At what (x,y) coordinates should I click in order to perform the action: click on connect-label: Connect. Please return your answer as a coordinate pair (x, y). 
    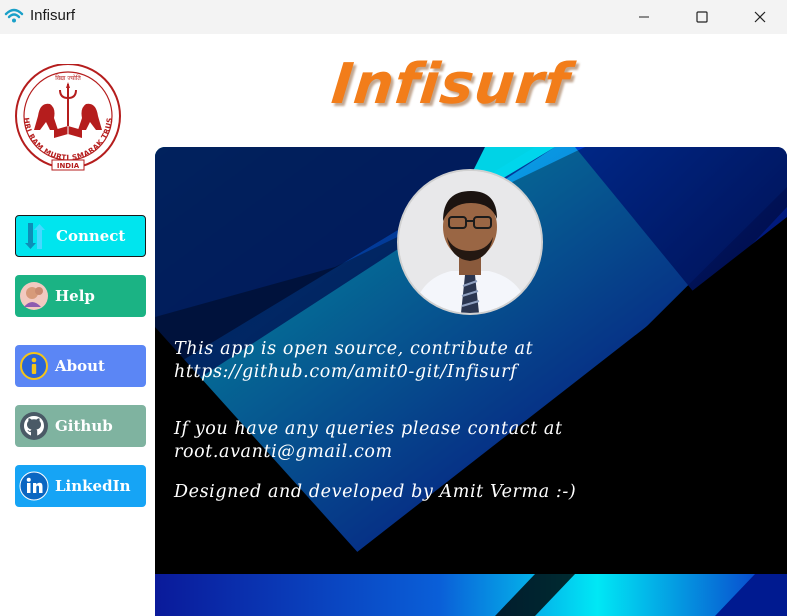
    Looking at the image, I should click on (91, 236).